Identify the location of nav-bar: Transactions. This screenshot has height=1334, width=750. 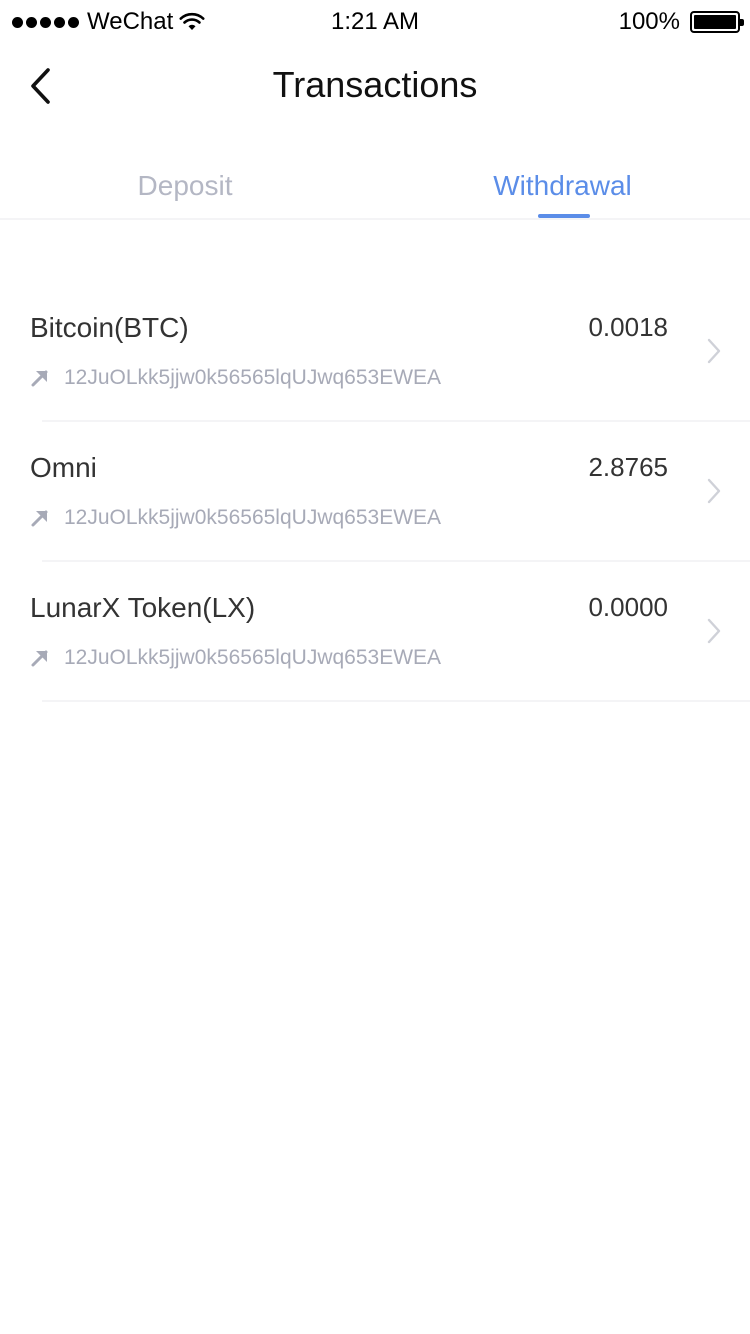
(375, 86).